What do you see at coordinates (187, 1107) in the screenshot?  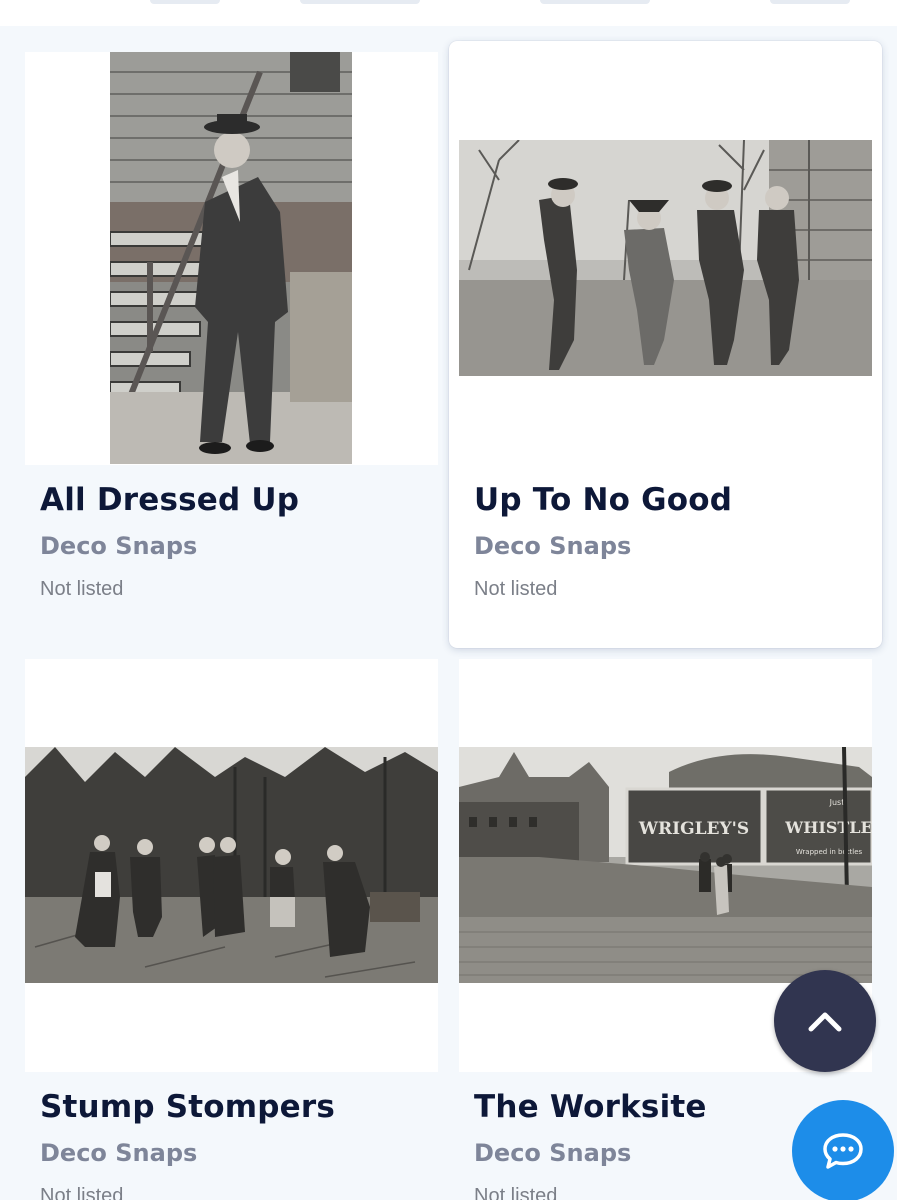 I see `listing-title: Stump Stompers` at bounding box center [187, 1107].